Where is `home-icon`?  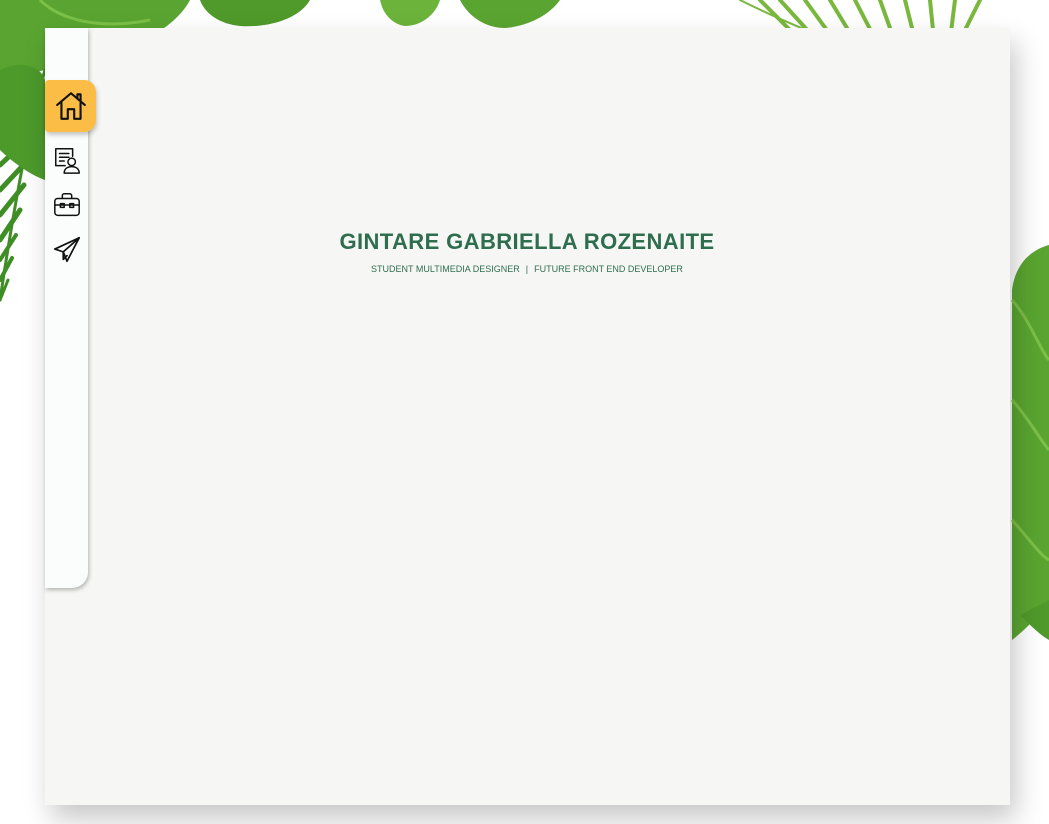 home-icon is located at coordinates (70, 106).